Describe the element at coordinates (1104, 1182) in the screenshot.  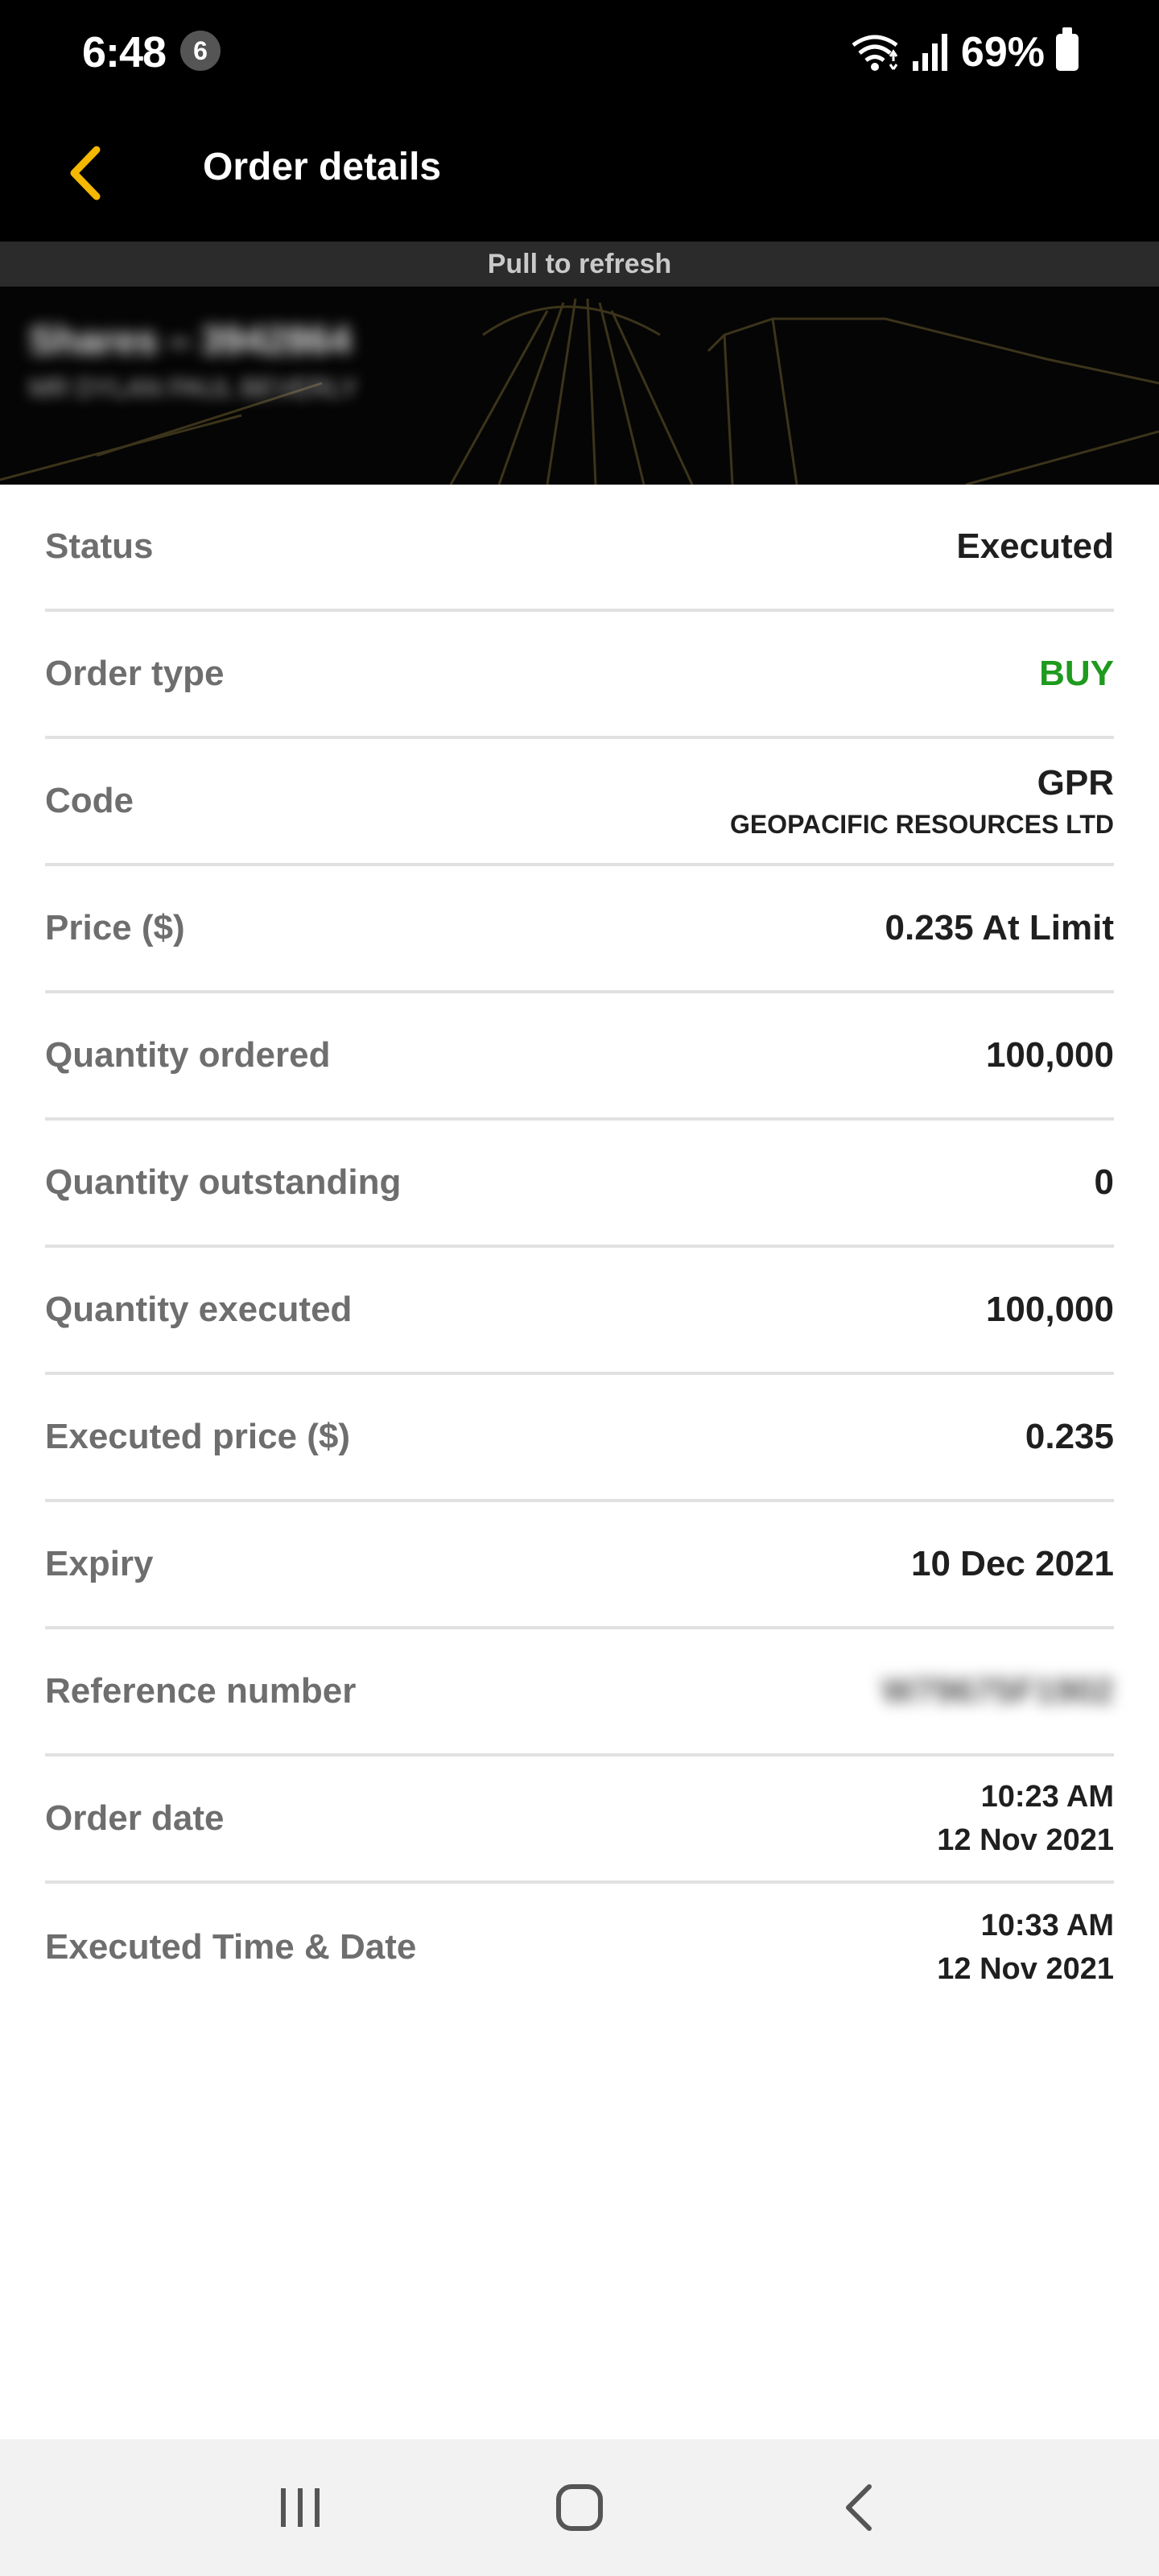
I see `quantity-outstanding-value: 0` at that location.